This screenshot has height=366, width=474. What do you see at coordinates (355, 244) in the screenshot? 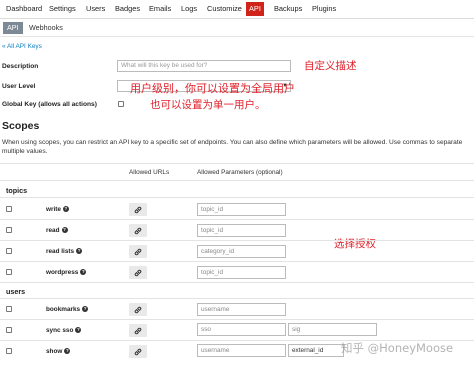
I see `annotation-authorize: 选择授权` at bounding box center [355, 244].